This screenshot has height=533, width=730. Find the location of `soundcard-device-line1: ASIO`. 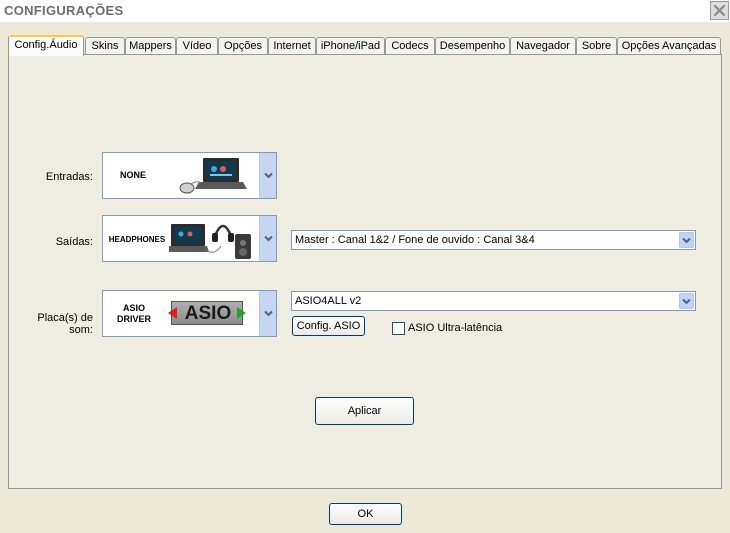

soundcard-device-line1: ASIO is located at coordinates (133, 308).